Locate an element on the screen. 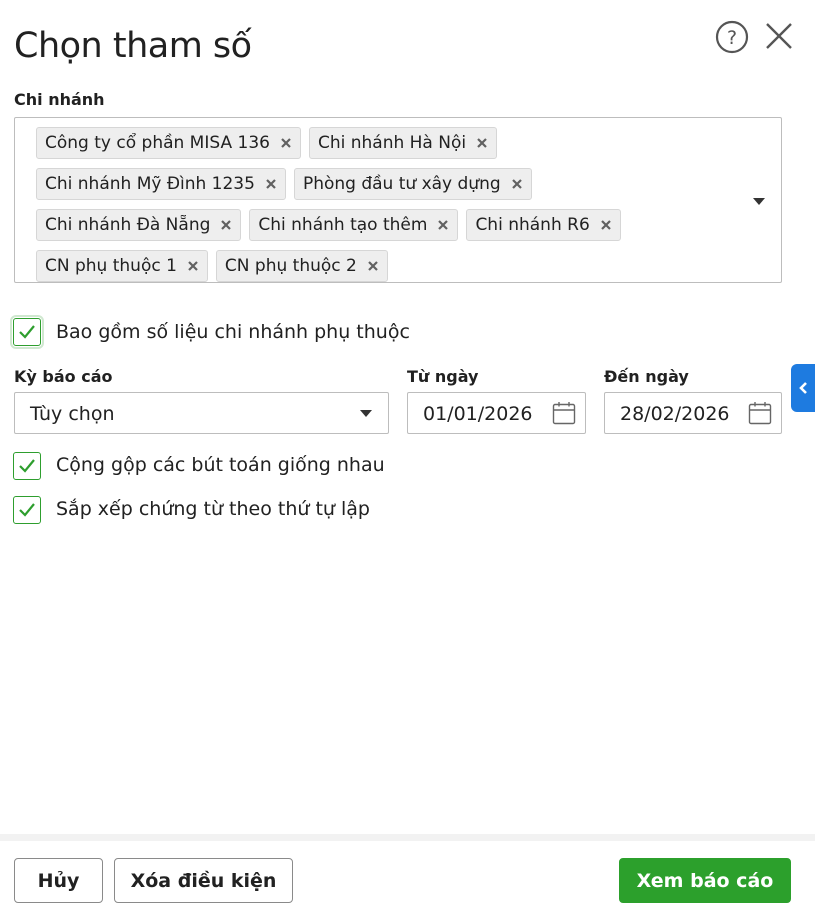 Image resolution: width=815 pixels, height=919 pixels. to-date-input: 28/02/2026 is located at coordinates (693, 413).